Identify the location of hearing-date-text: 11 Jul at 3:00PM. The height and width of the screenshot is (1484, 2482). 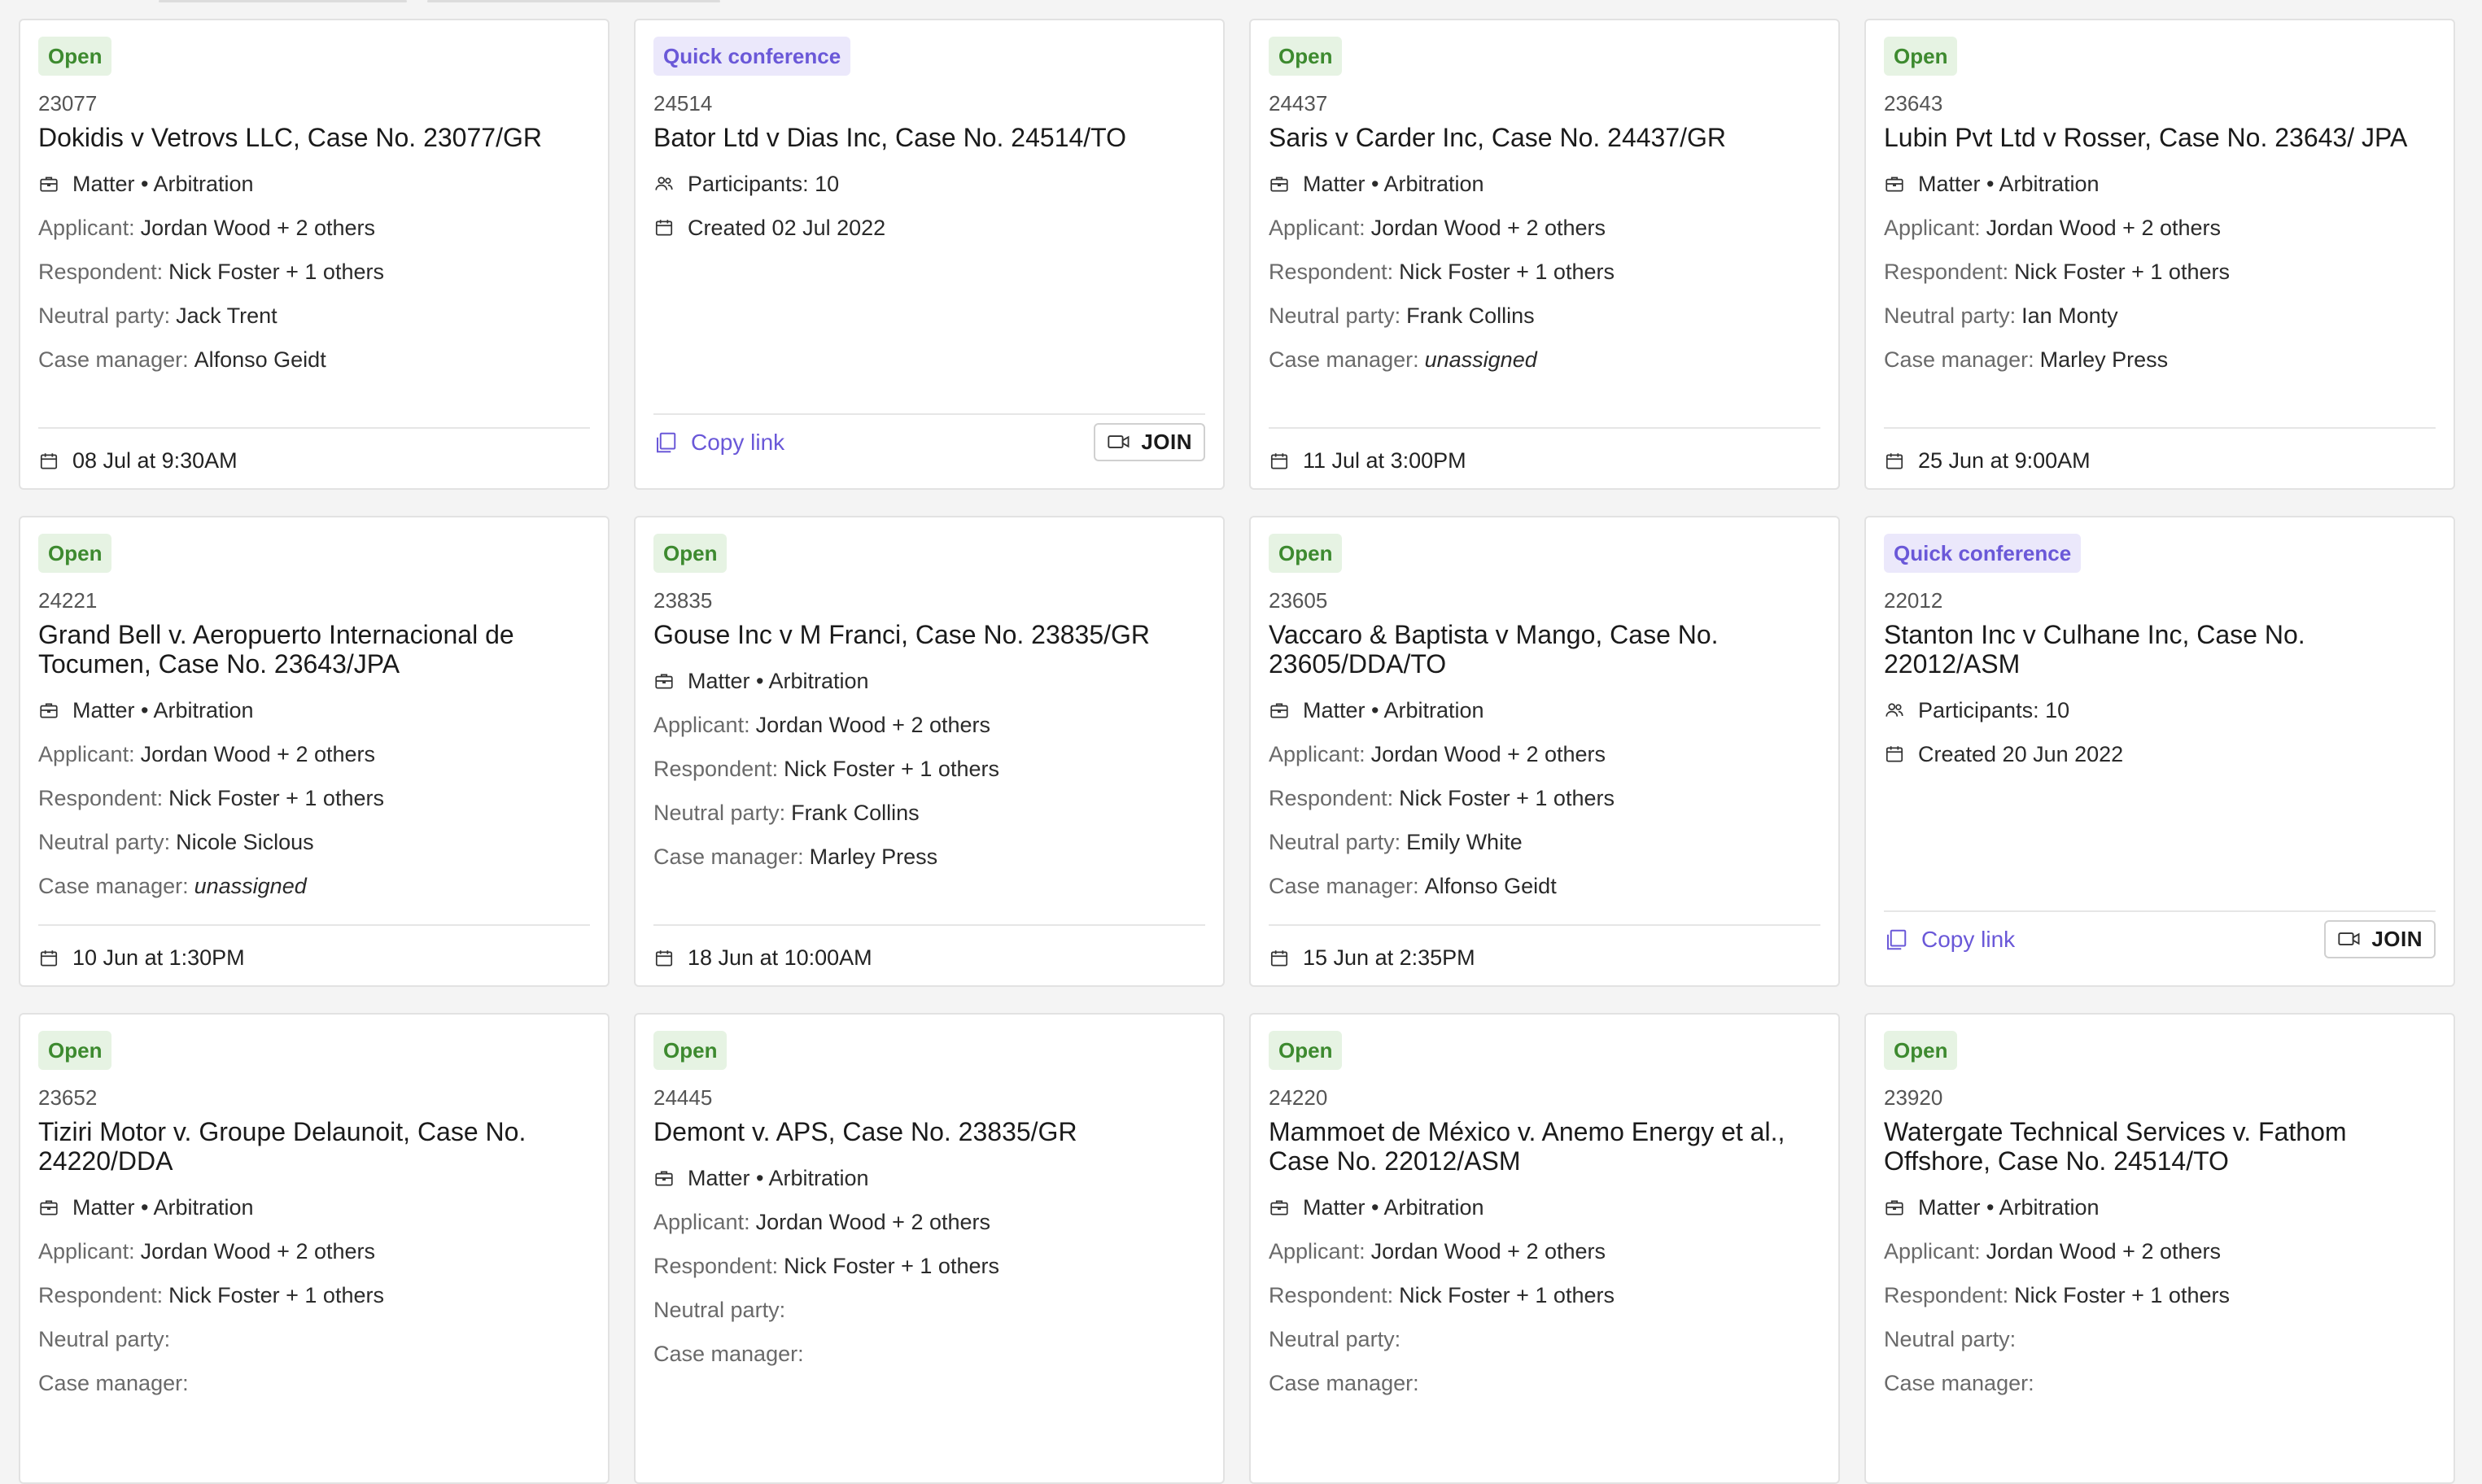
(1384, 461).